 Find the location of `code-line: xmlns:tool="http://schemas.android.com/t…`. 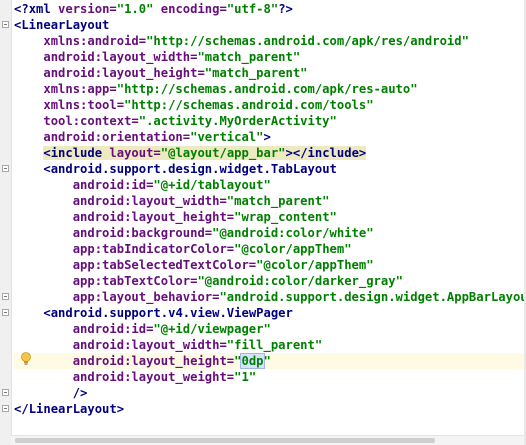

code-line: xmlns:tool="http://schemas.android.com/t… is located at coordinates (270, 105).